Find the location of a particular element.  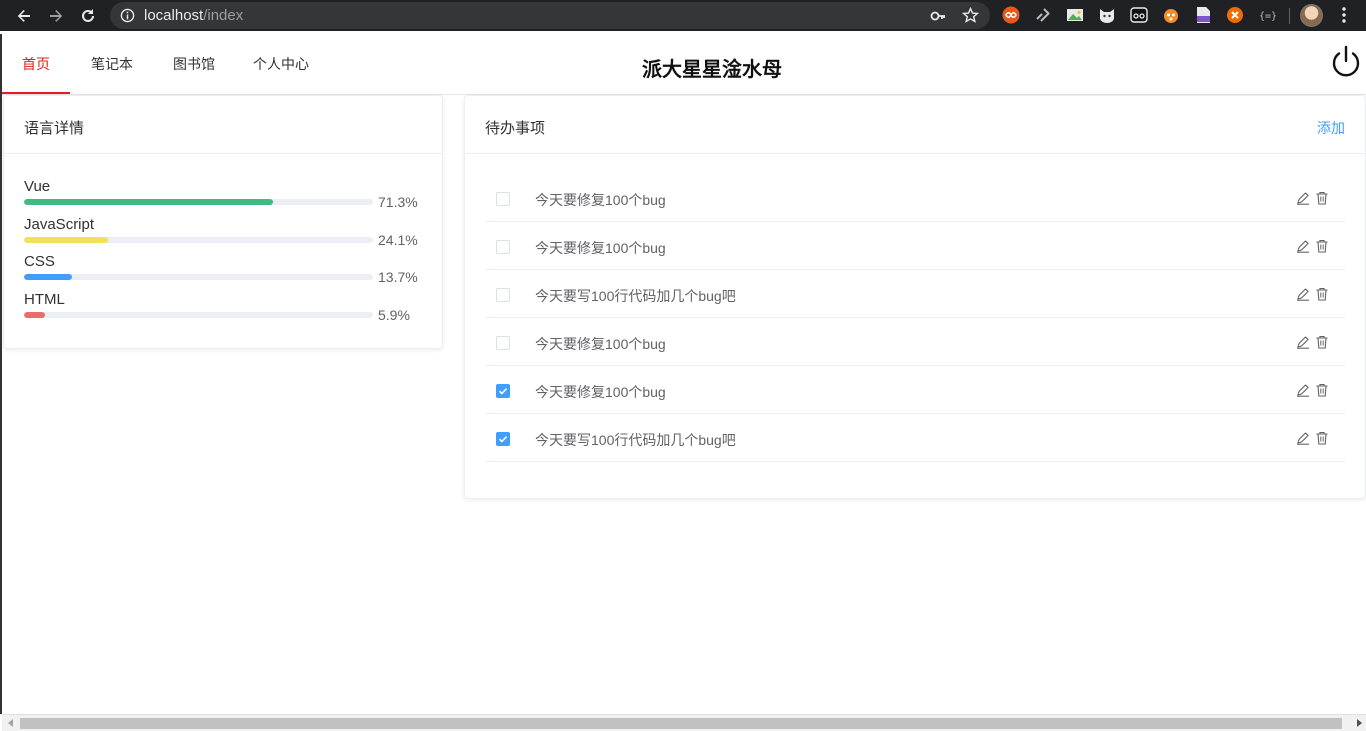

infinity-extension-icon is located at coordinates (1011, 15).